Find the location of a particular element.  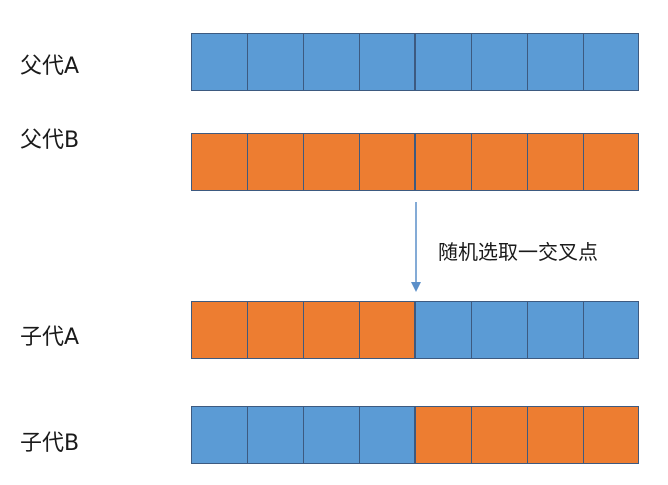

chromosome-child-b is located at coordinates (415, 435).